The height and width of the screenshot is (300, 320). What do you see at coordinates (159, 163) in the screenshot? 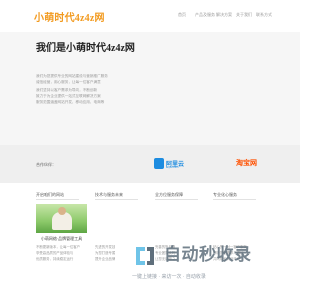
I see `cloud-icon` at bounding box center [159, 163].